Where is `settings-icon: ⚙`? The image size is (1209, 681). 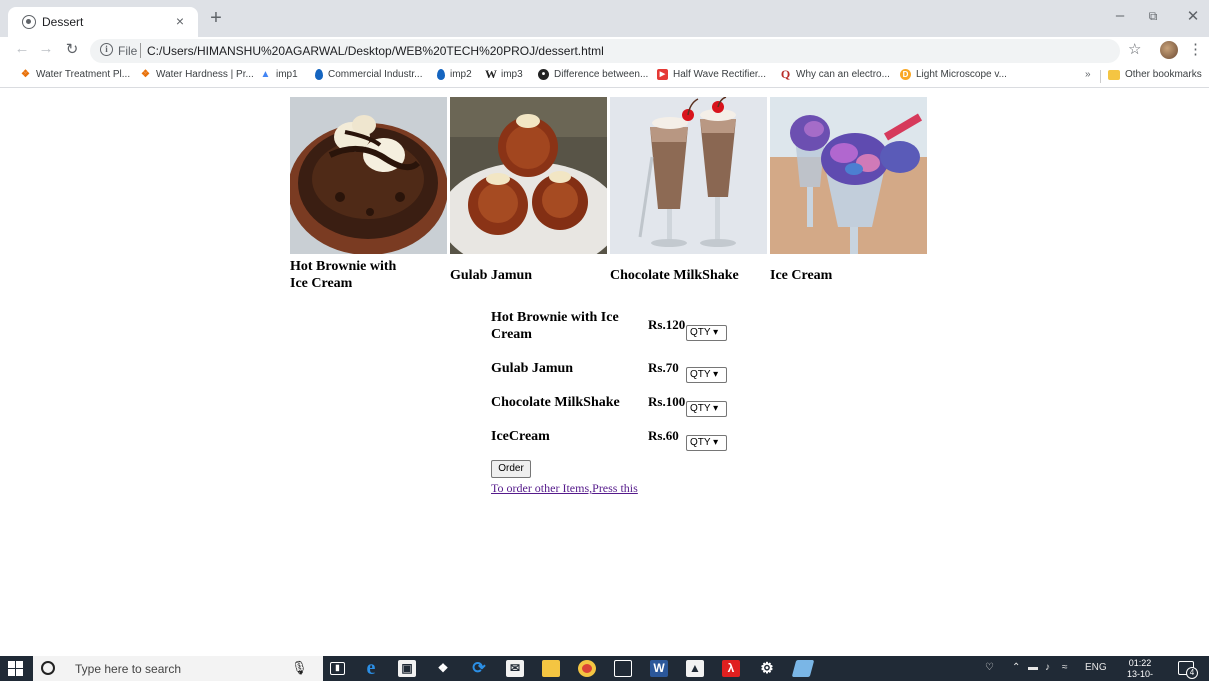
settings-icon: ⚙ is located at coordinates (767, 668).